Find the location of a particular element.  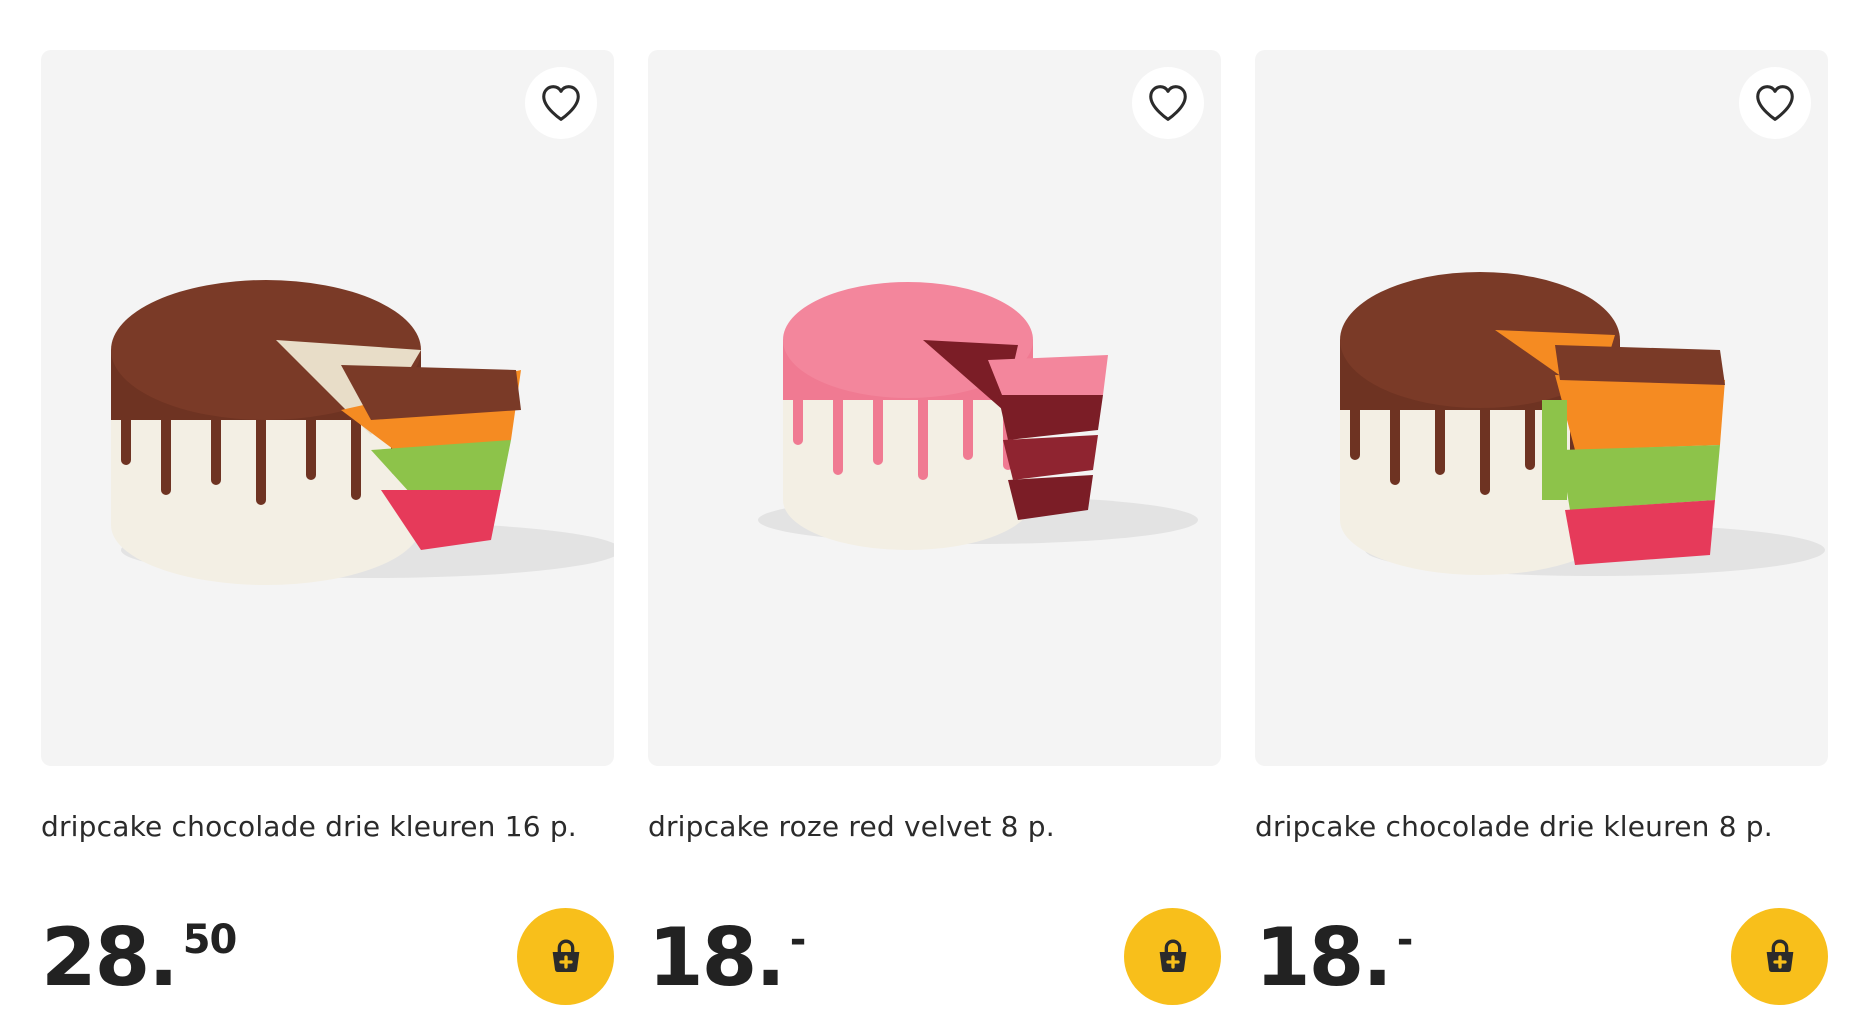

price-decimals: 50 is located at coordinates (210, 940).